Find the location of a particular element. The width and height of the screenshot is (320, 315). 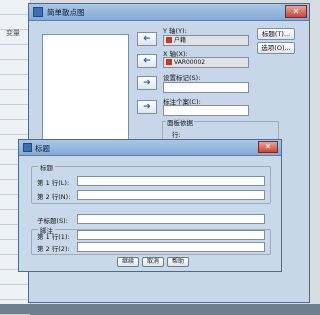

titles-dialog-titlebar: 标题 ✕ is located at coordinates (150, 148).